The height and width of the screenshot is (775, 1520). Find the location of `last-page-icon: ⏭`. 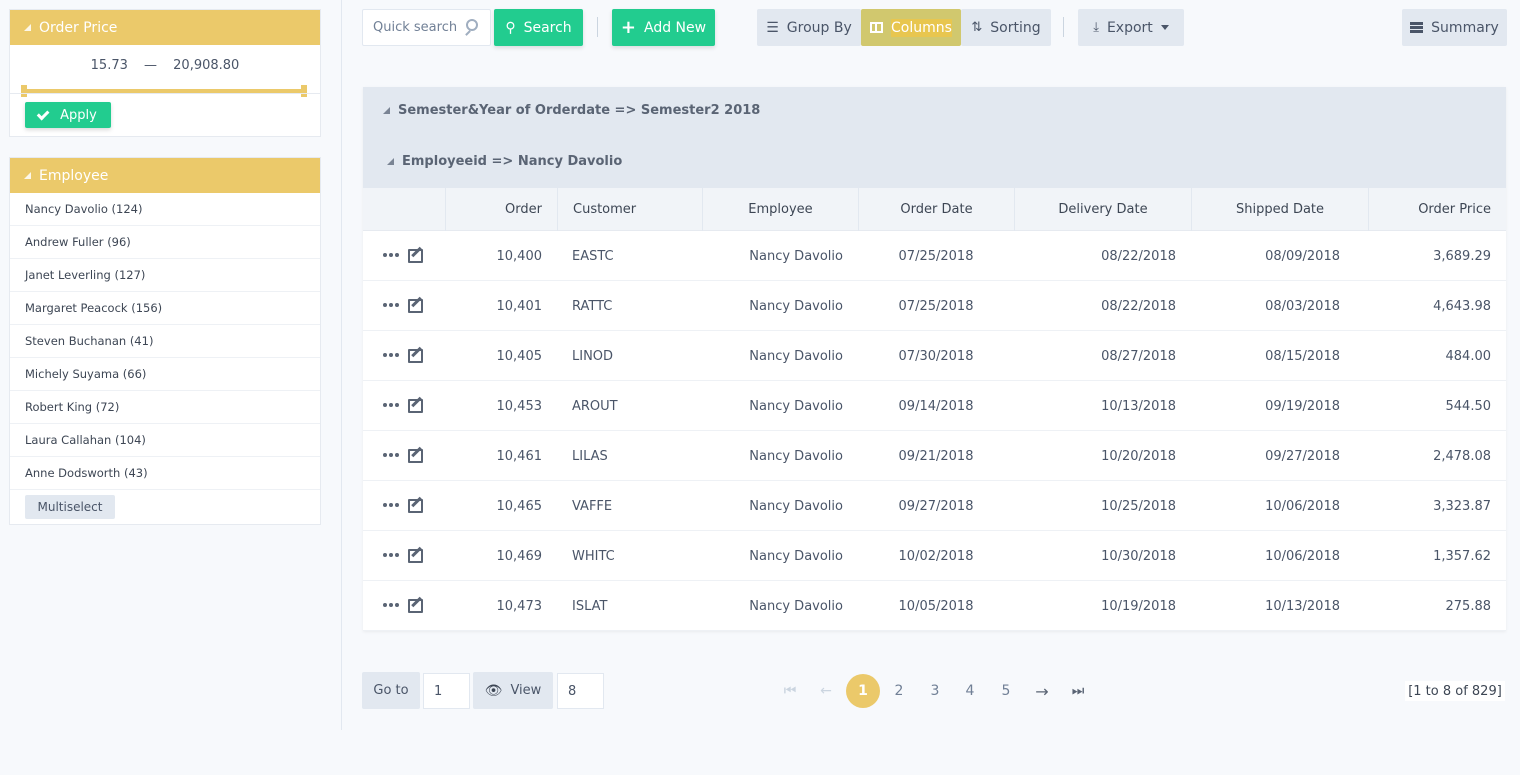

last-page-icon: ⏭ is located at coordinates (1078, 691).